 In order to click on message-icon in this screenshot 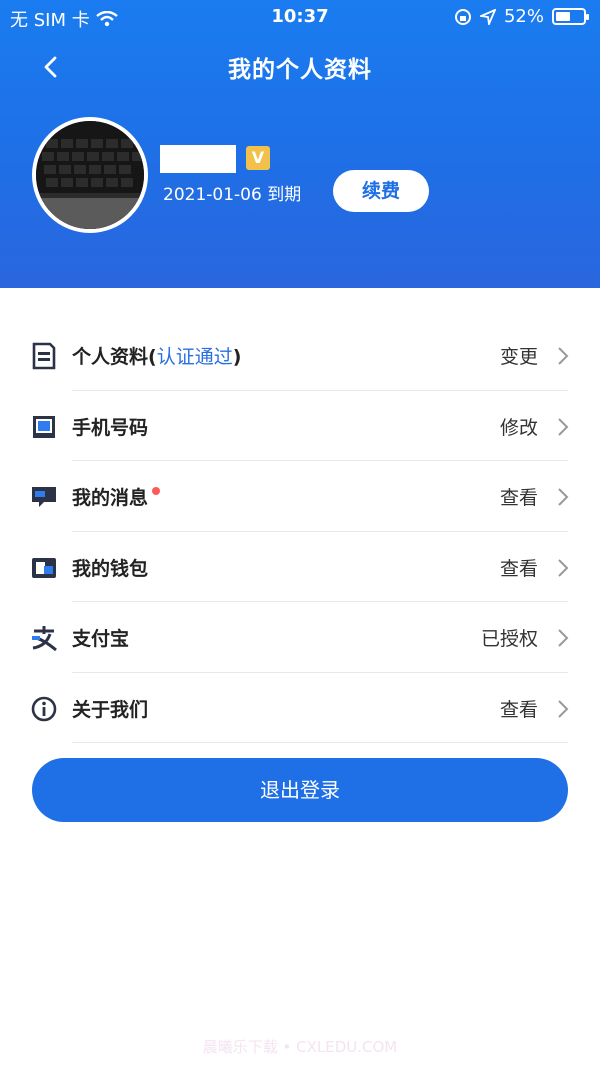, I will do `click(44, 497)`.